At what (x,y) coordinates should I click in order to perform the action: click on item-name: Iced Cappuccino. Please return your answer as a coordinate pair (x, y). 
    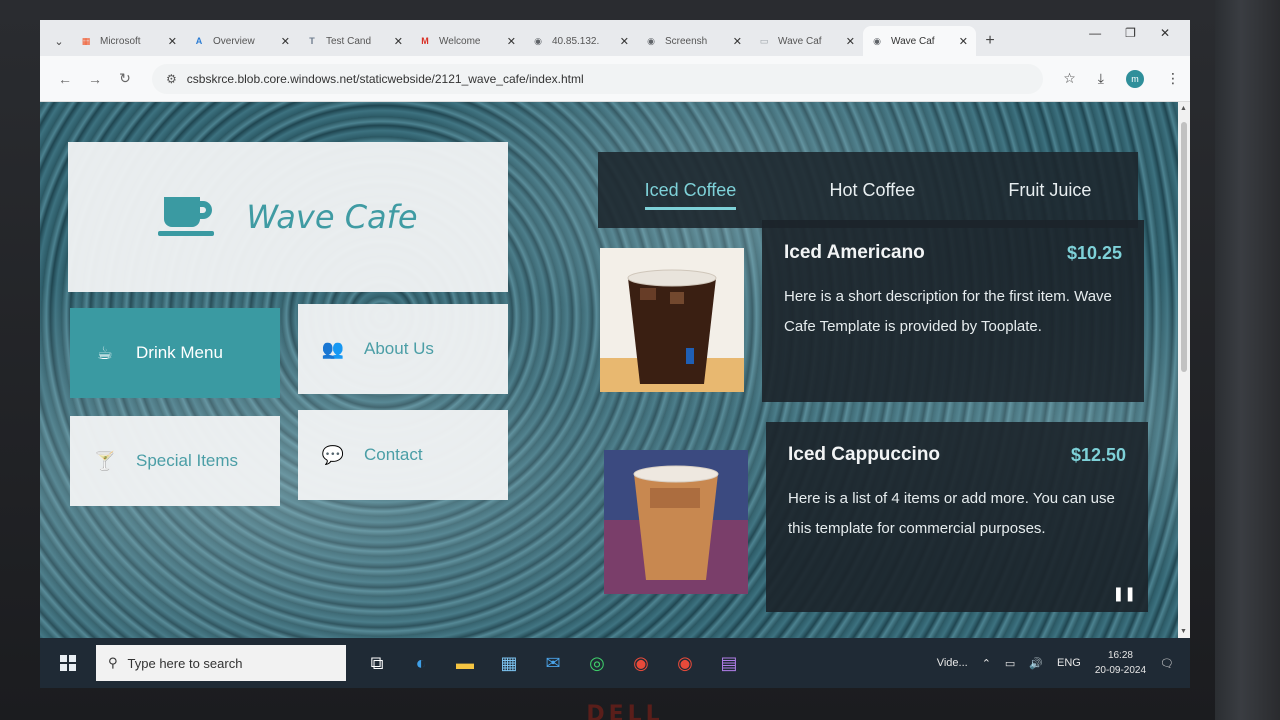
    Looking at the image, I should click on (864, 454).